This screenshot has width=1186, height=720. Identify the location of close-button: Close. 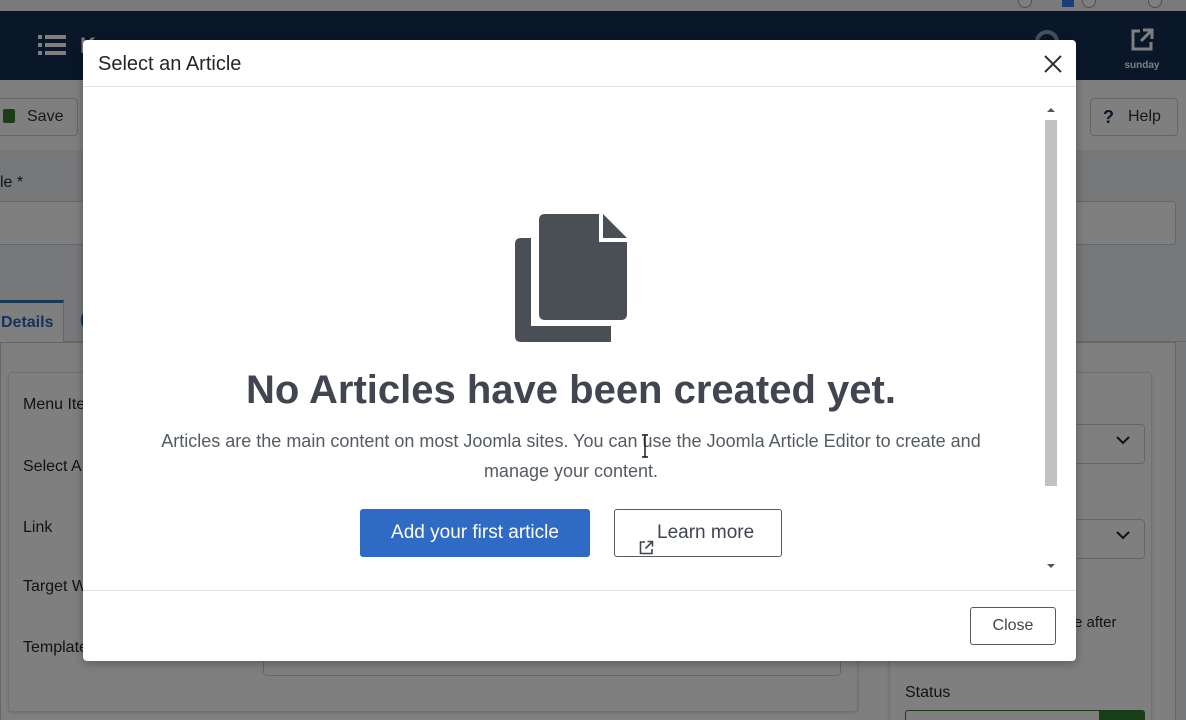
(1013, 626).